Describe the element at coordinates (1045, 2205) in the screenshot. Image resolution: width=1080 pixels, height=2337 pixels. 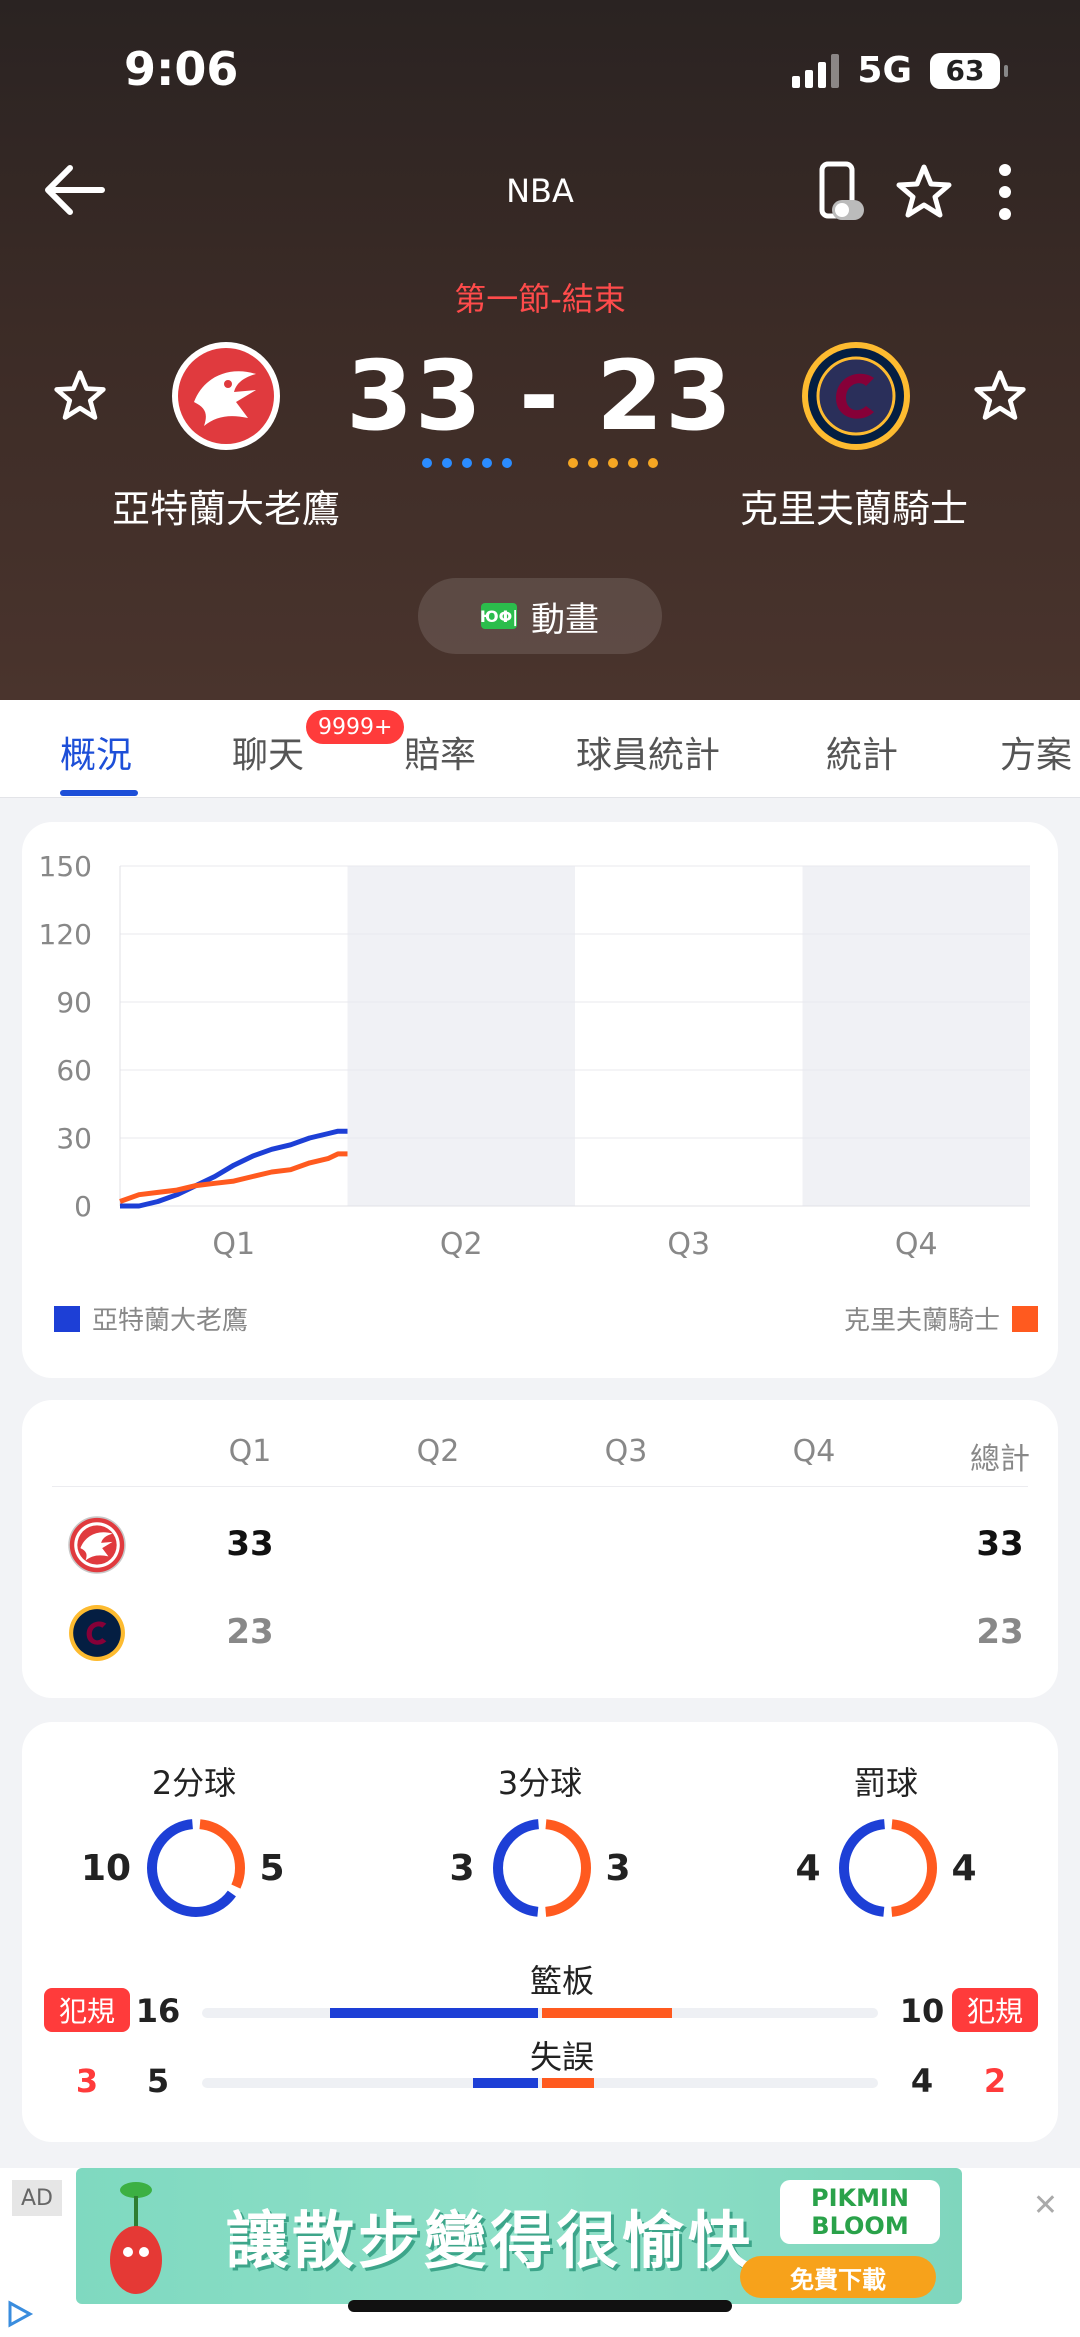
I see `ad-close-icon: ✕` at that location.